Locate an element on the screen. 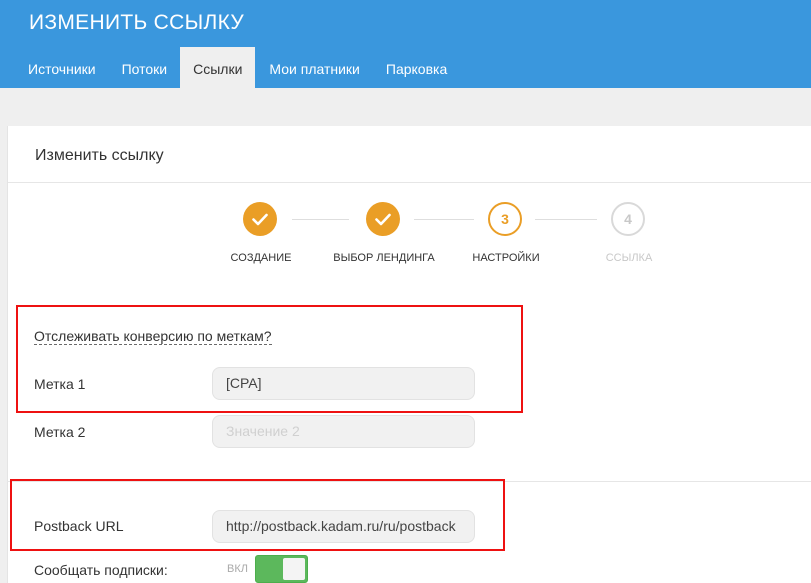 The height and width of the screenshot is (583, 811). notify-toggle is located at coordinates (281, 569).